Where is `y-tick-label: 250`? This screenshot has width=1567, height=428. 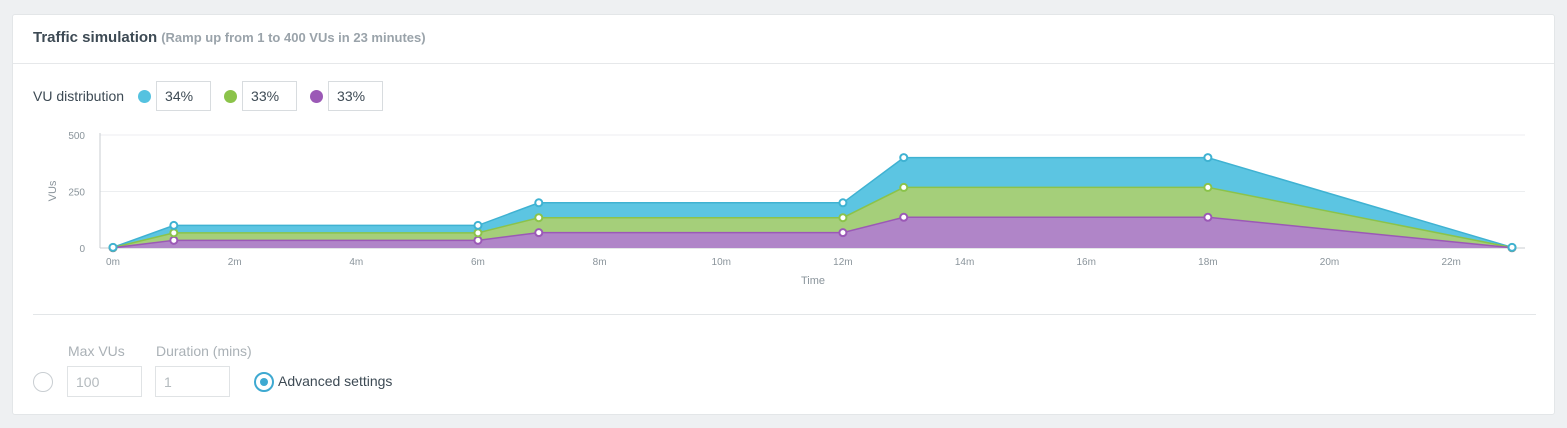
y-tick-label: 250 is located at coordinates (76, 193).